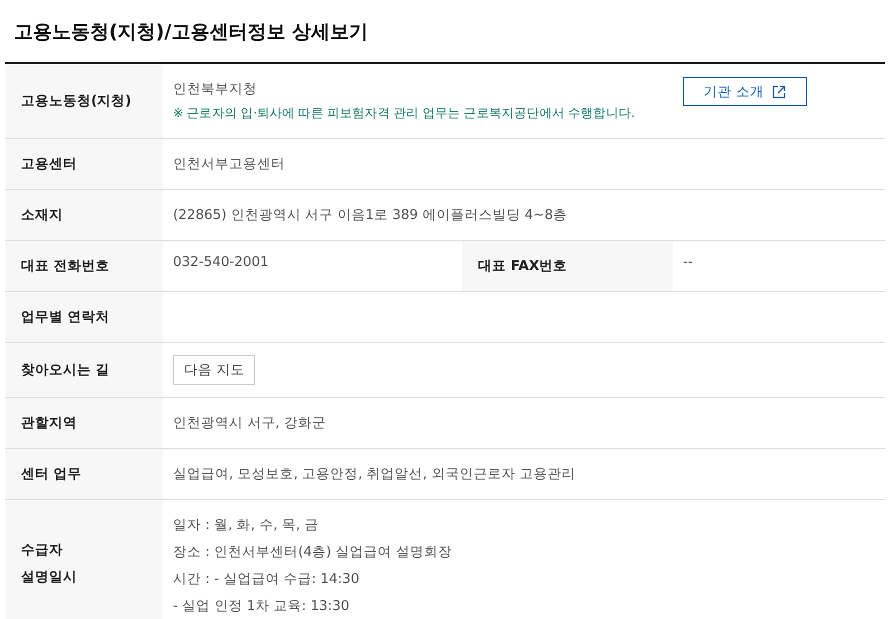 The image size is (893, 619). Describe the element at coordinates (313, 552) in the screenshot. I see `row-value: 장소 : 인천서부센터(4층) 실업급여 설명회장` at that location.